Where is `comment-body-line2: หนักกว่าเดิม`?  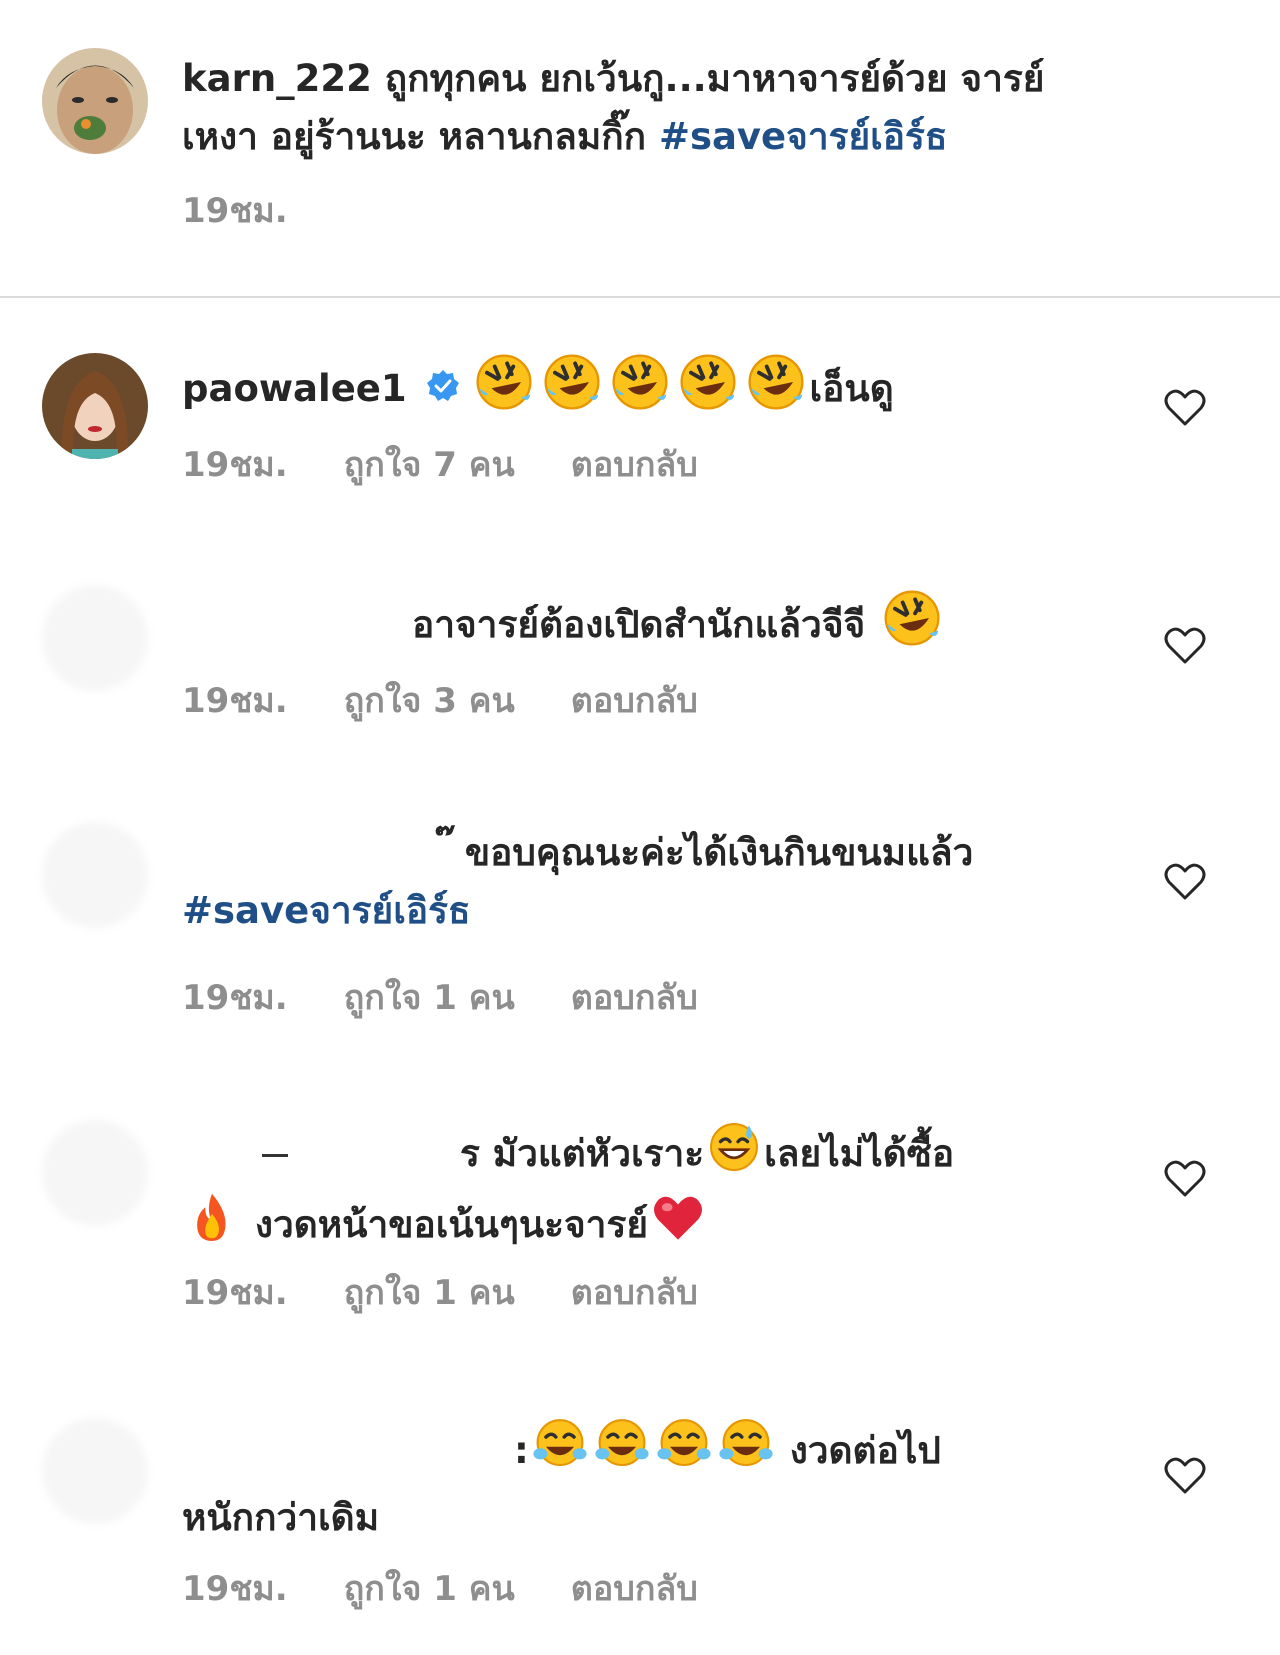
comment-body-line2: หนักกว่าเดิม is located at coordinates (281, 1517).